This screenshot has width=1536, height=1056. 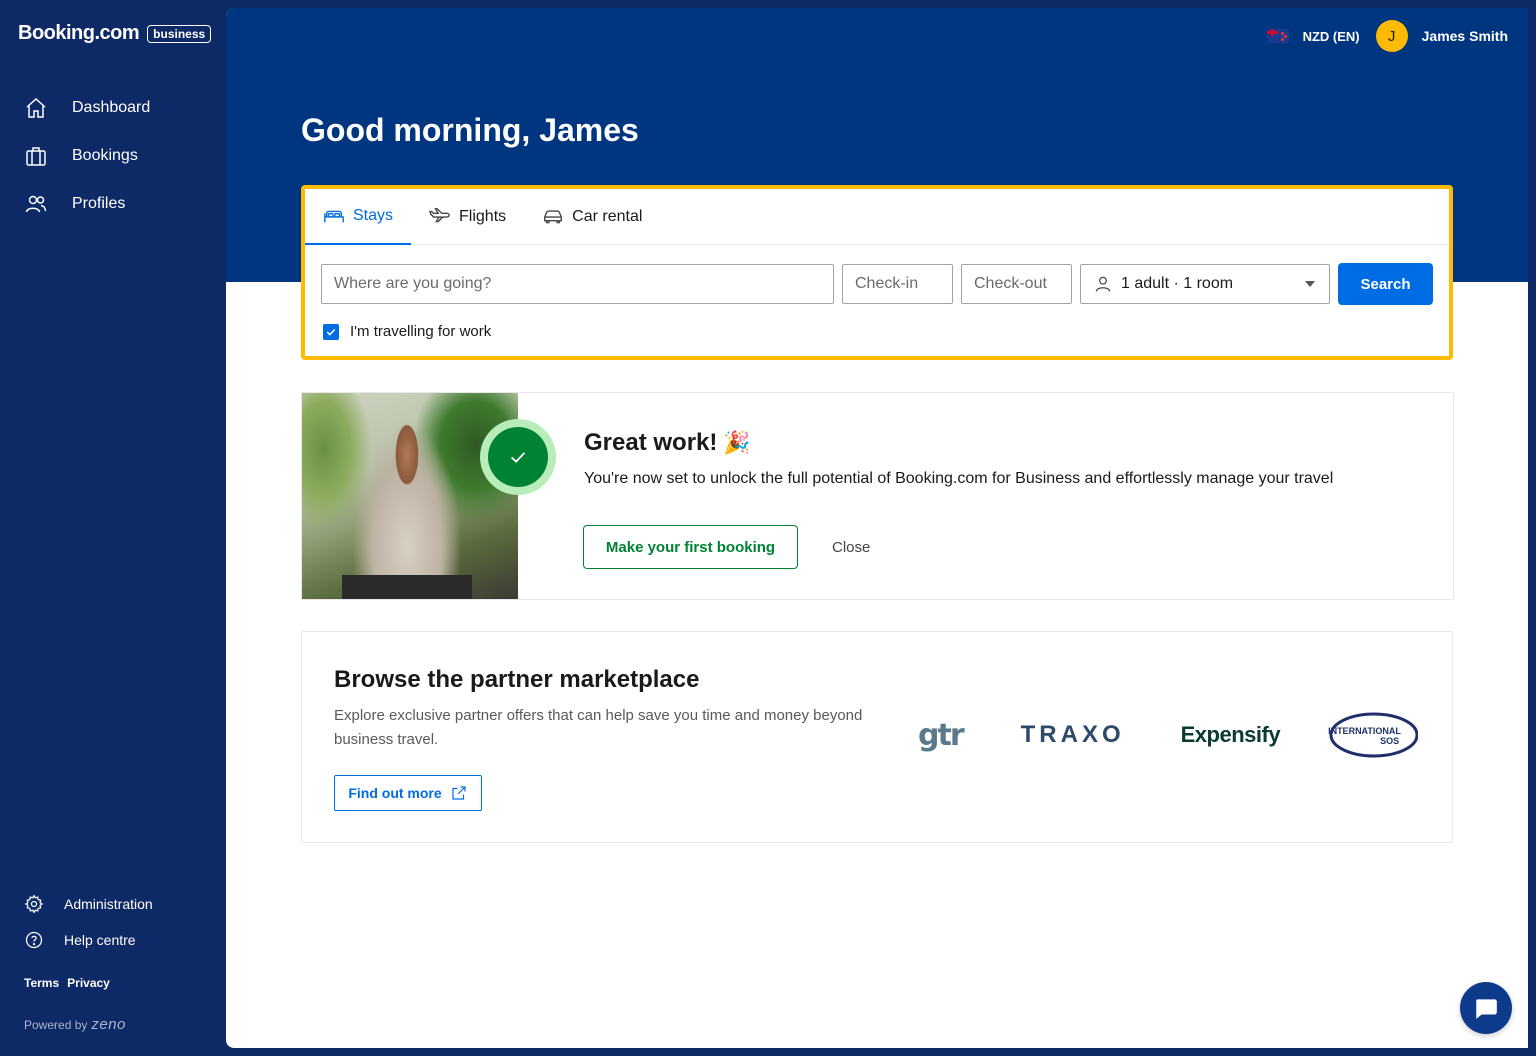 I want to click on brand-name: Booking.com, so click(x=79, y=33).